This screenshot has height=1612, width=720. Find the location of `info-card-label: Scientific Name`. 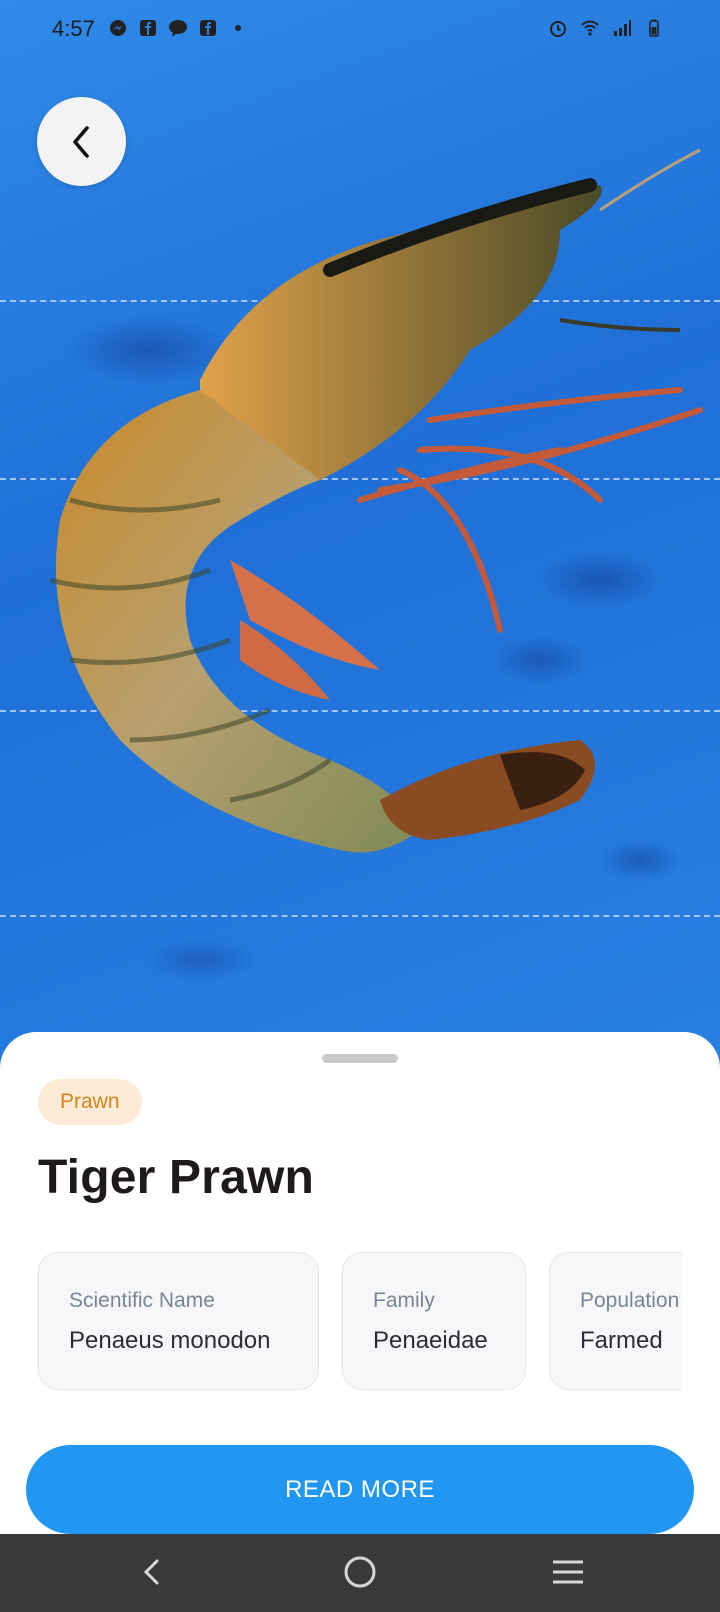

info-card-label: Scientific Name is located at coordinates (142, 1300).